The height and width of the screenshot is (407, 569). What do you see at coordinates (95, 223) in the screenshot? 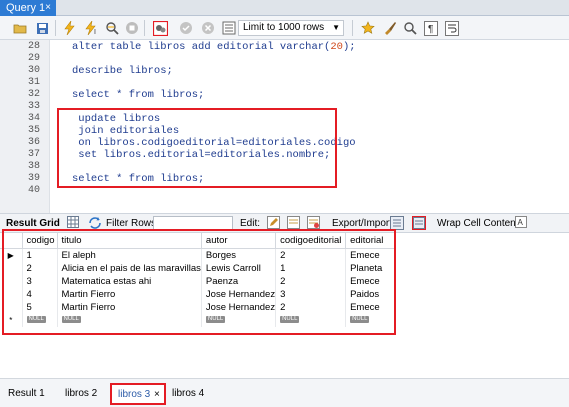
I see `refresh-icon` at bounding box center [95, 223].